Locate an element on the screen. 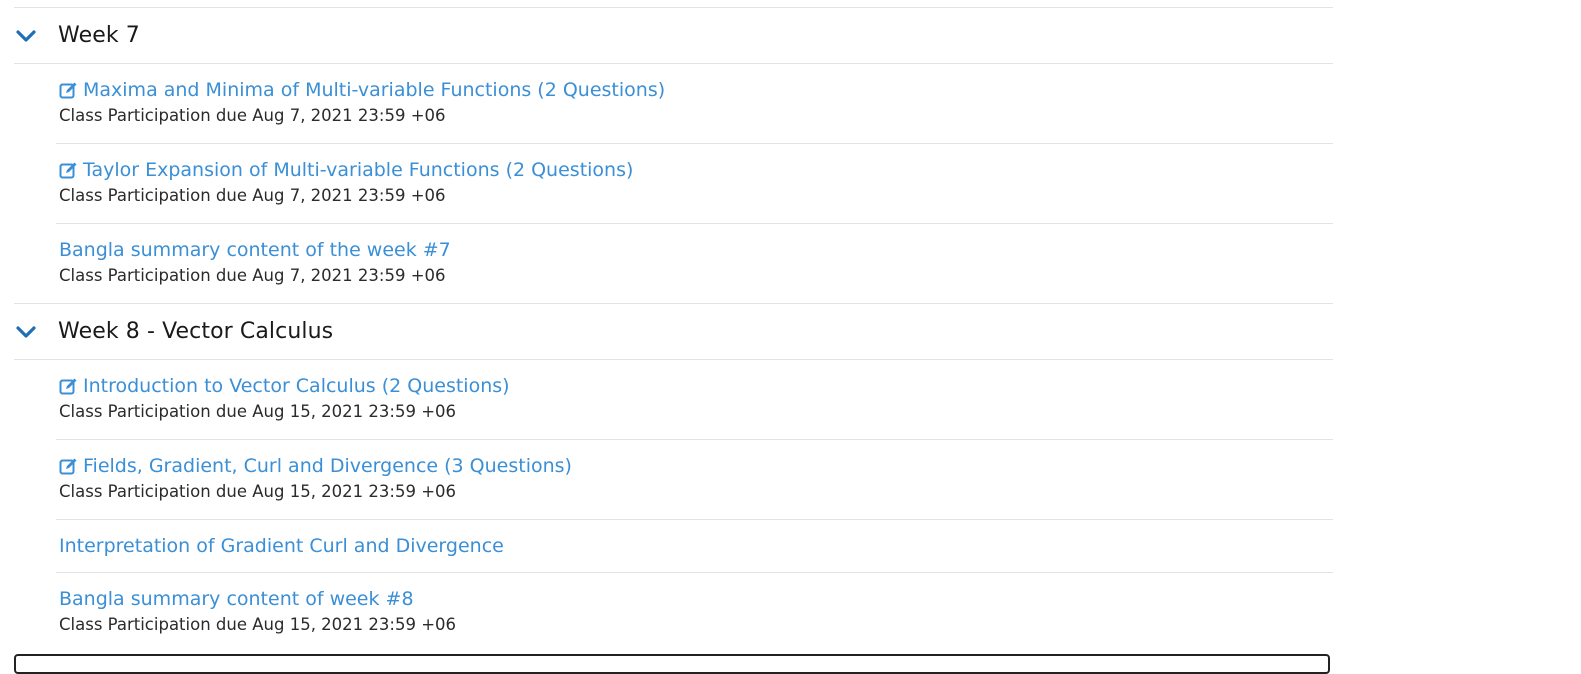 Image resolution: width=1581 pixels, height=674 pixels. activity-link: Bangla summary content of the week #7 is located at coordinates (696, 250).